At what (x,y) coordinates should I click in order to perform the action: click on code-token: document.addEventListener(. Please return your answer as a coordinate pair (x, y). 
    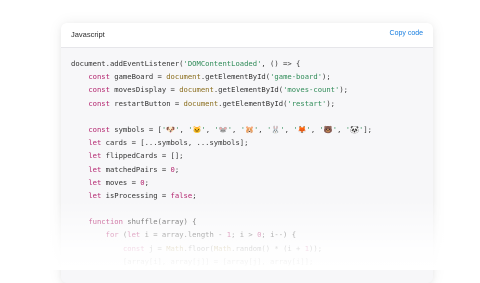
    Looking at the image, I should click on (127, 63).